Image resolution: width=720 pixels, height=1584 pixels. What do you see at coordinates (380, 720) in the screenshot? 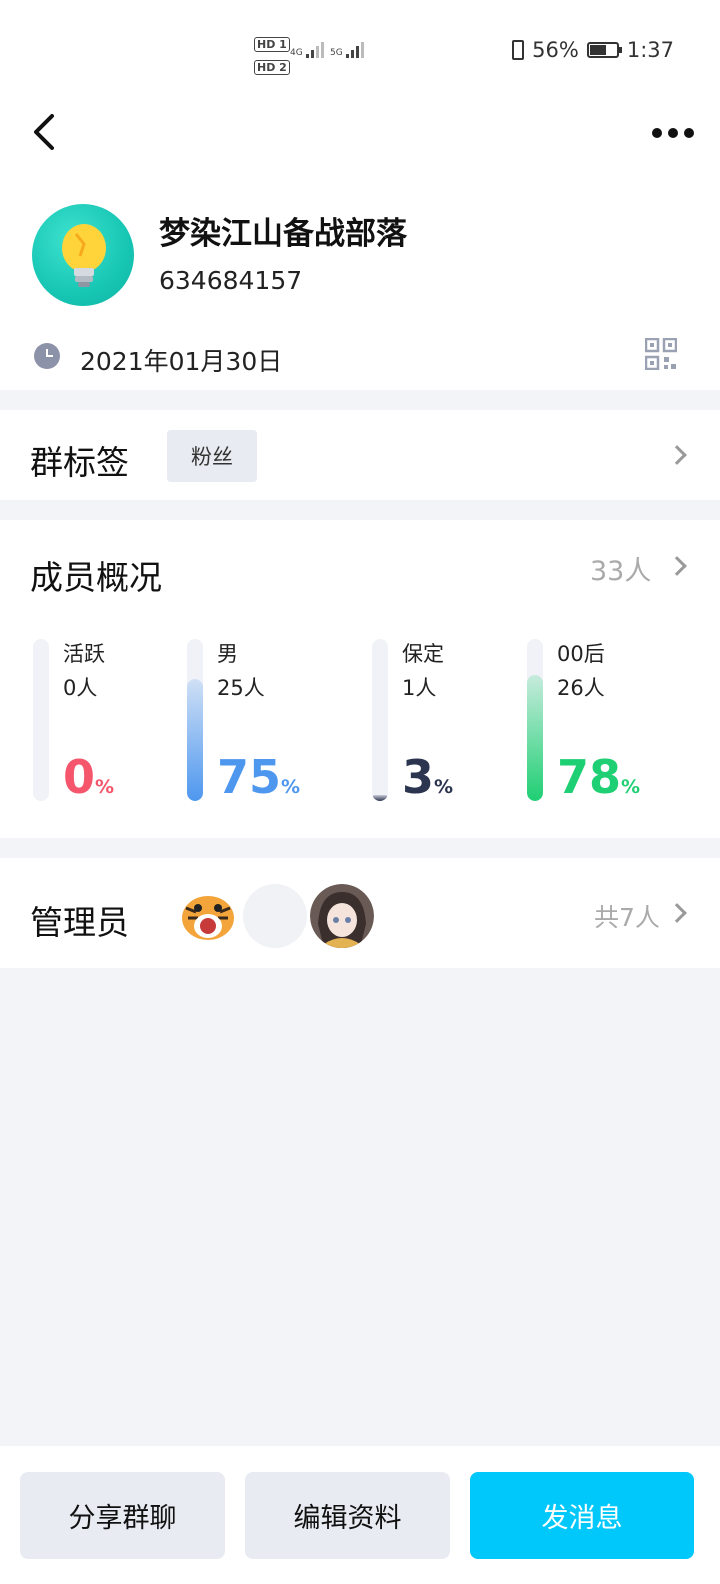
I see `stat-bar-baoding` at bounding box center [380, 720].